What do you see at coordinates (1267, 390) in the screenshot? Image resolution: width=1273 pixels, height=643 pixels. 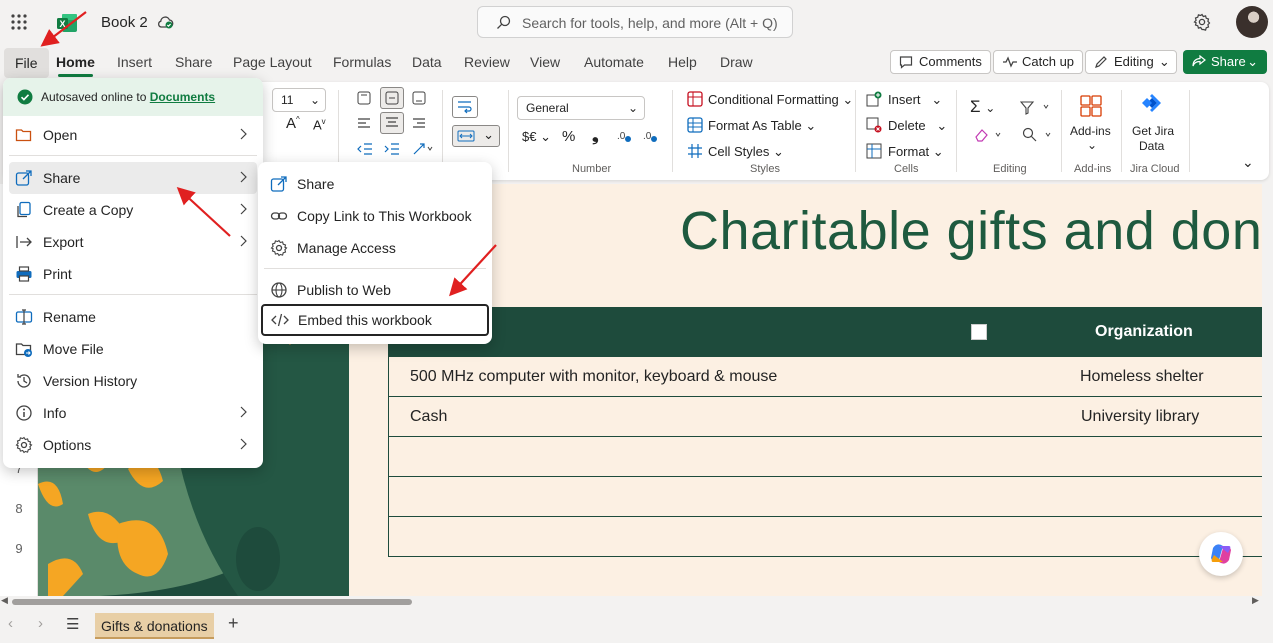 I see `vertical-scrollbar` at bounding box center [1267, 390].